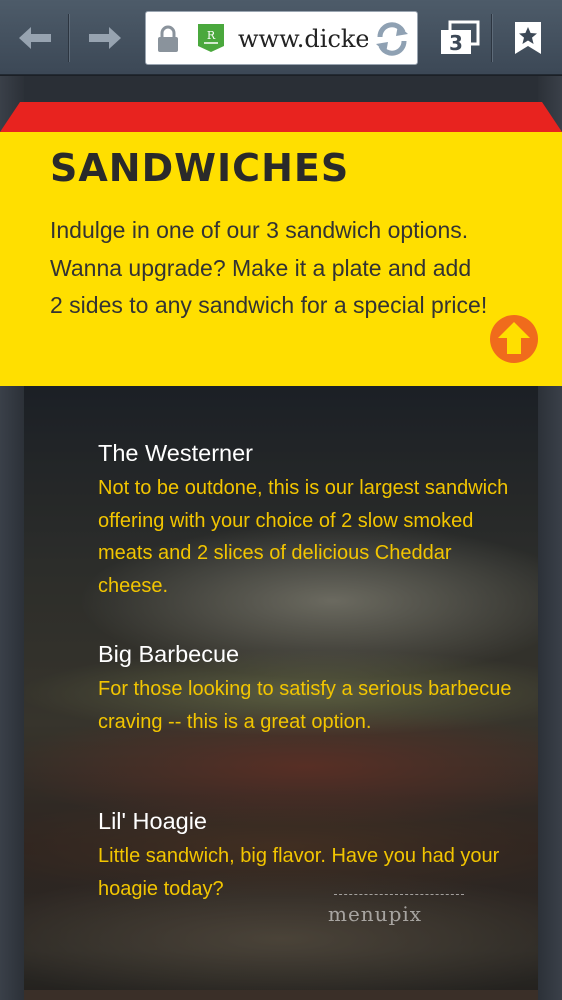 The height and width of the screenshot is (1000, 562). Describe the element at coordinates (303, 39) in the screenshot. I see `url-text: www.dicke` at that location.